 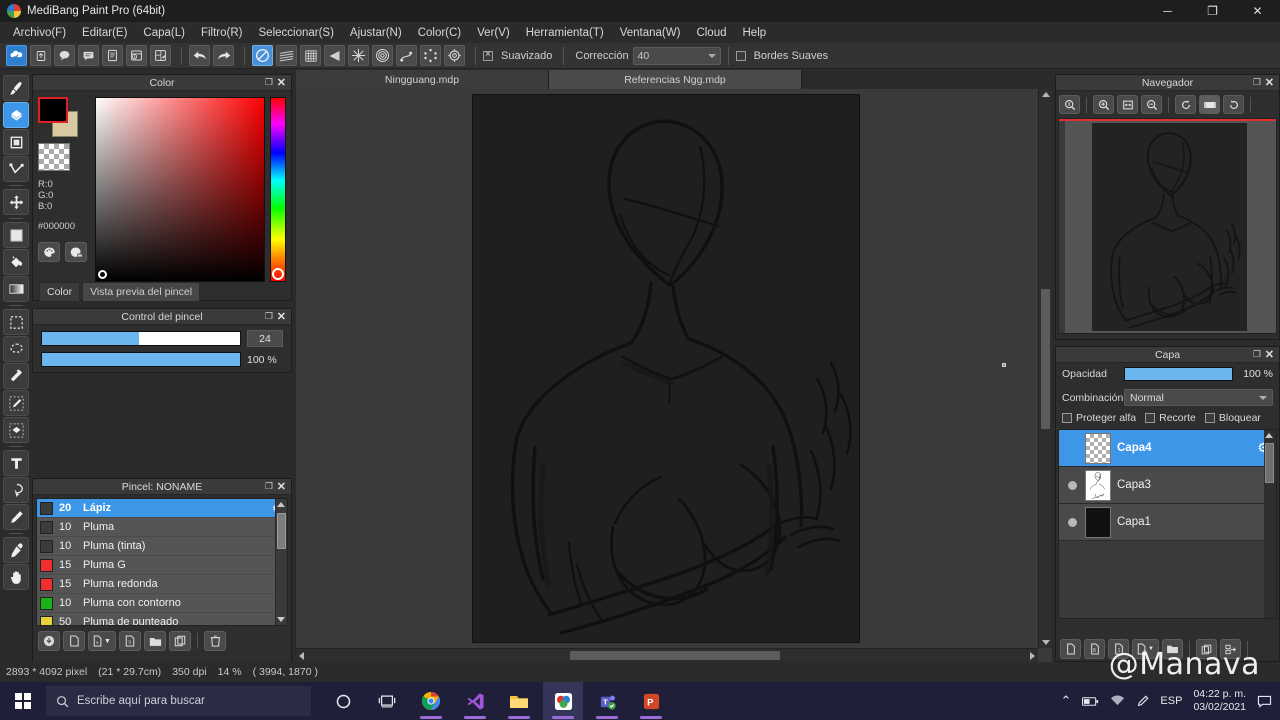 What do you see at coordinates (454, 55) in the screenshot?
I see `ruler-settings-icon` at bounding box center [454, 55].